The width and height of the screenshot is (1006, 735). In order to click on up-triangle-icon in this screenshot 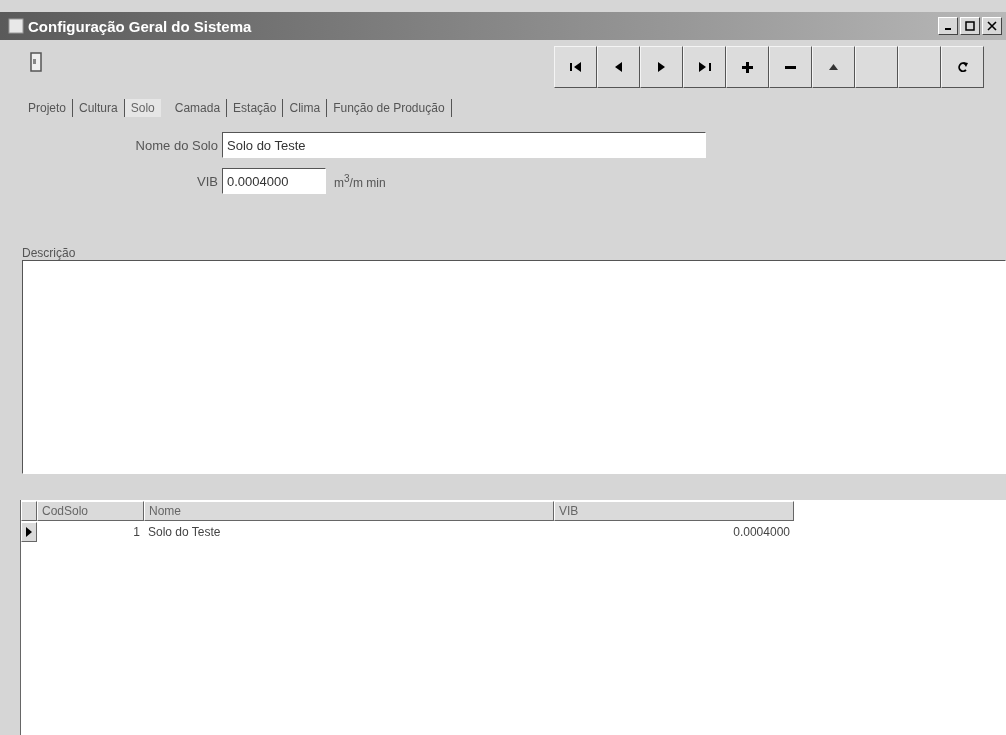, I will do `click(833, 67)`.